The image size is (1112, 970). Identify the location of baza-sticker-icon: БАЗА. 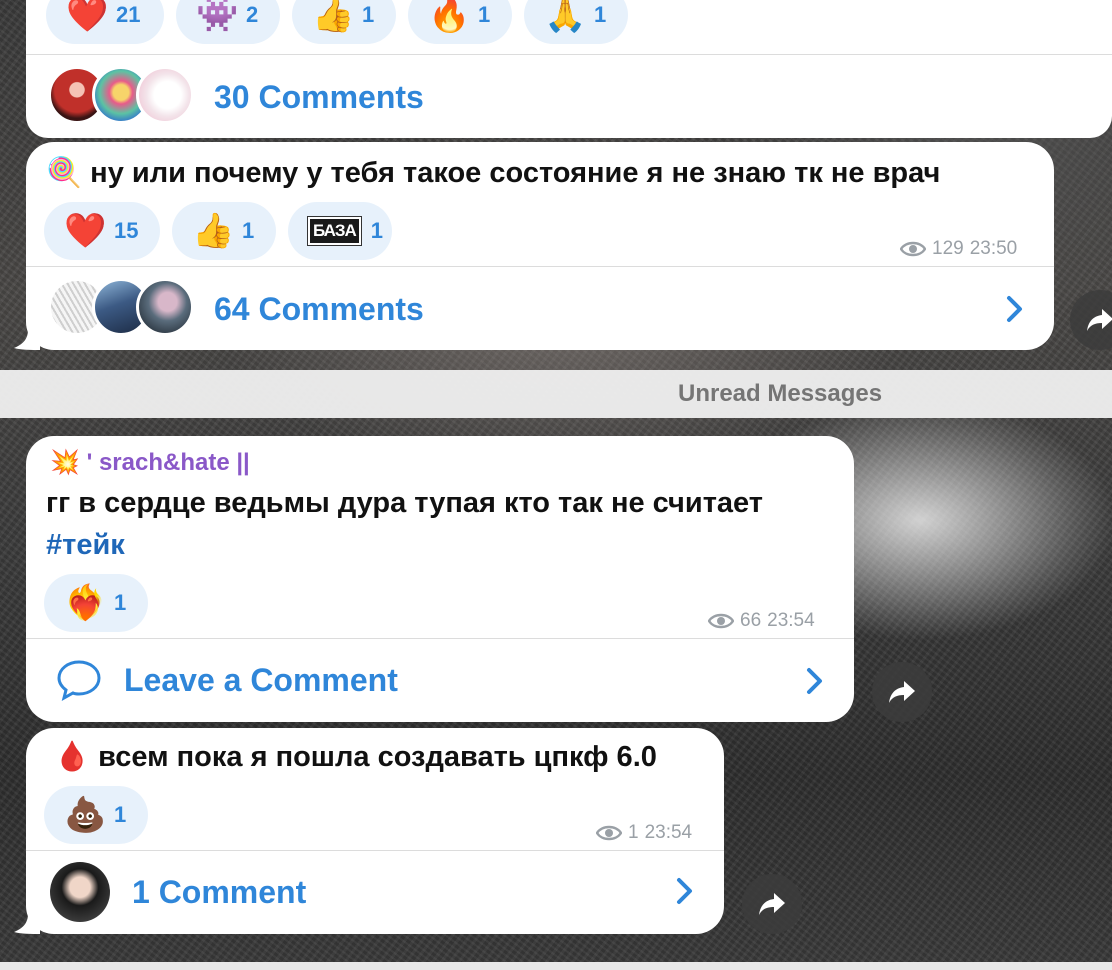
(334, 231).